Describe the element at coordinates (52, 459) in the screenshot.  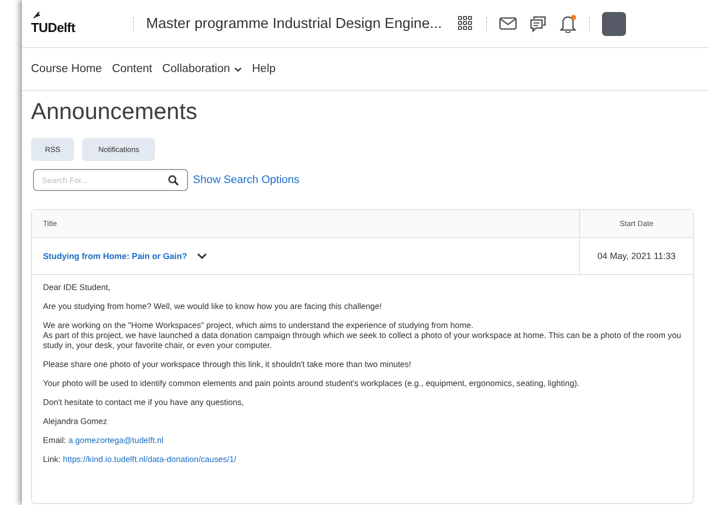
I see `field-label: Link:` at that location.